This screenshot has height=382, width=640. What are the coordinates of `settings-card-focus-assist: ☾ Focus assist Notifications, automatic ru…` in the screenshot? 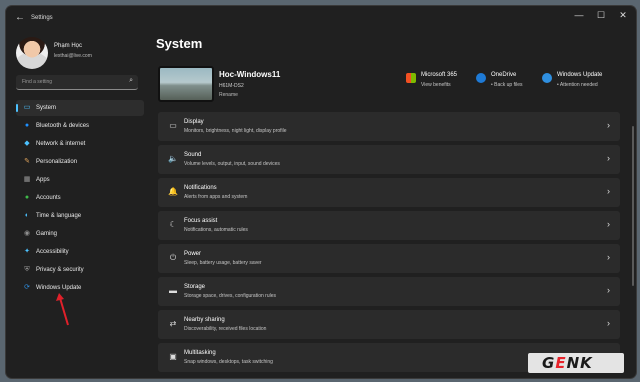 It's located at (389, 225).